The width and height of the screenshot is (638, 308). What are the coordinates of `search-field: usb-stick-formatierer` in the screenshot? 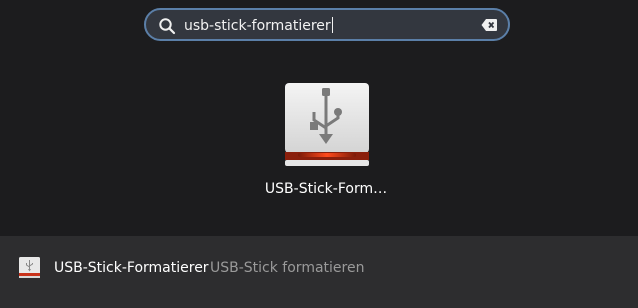 It's located at (327, 24).